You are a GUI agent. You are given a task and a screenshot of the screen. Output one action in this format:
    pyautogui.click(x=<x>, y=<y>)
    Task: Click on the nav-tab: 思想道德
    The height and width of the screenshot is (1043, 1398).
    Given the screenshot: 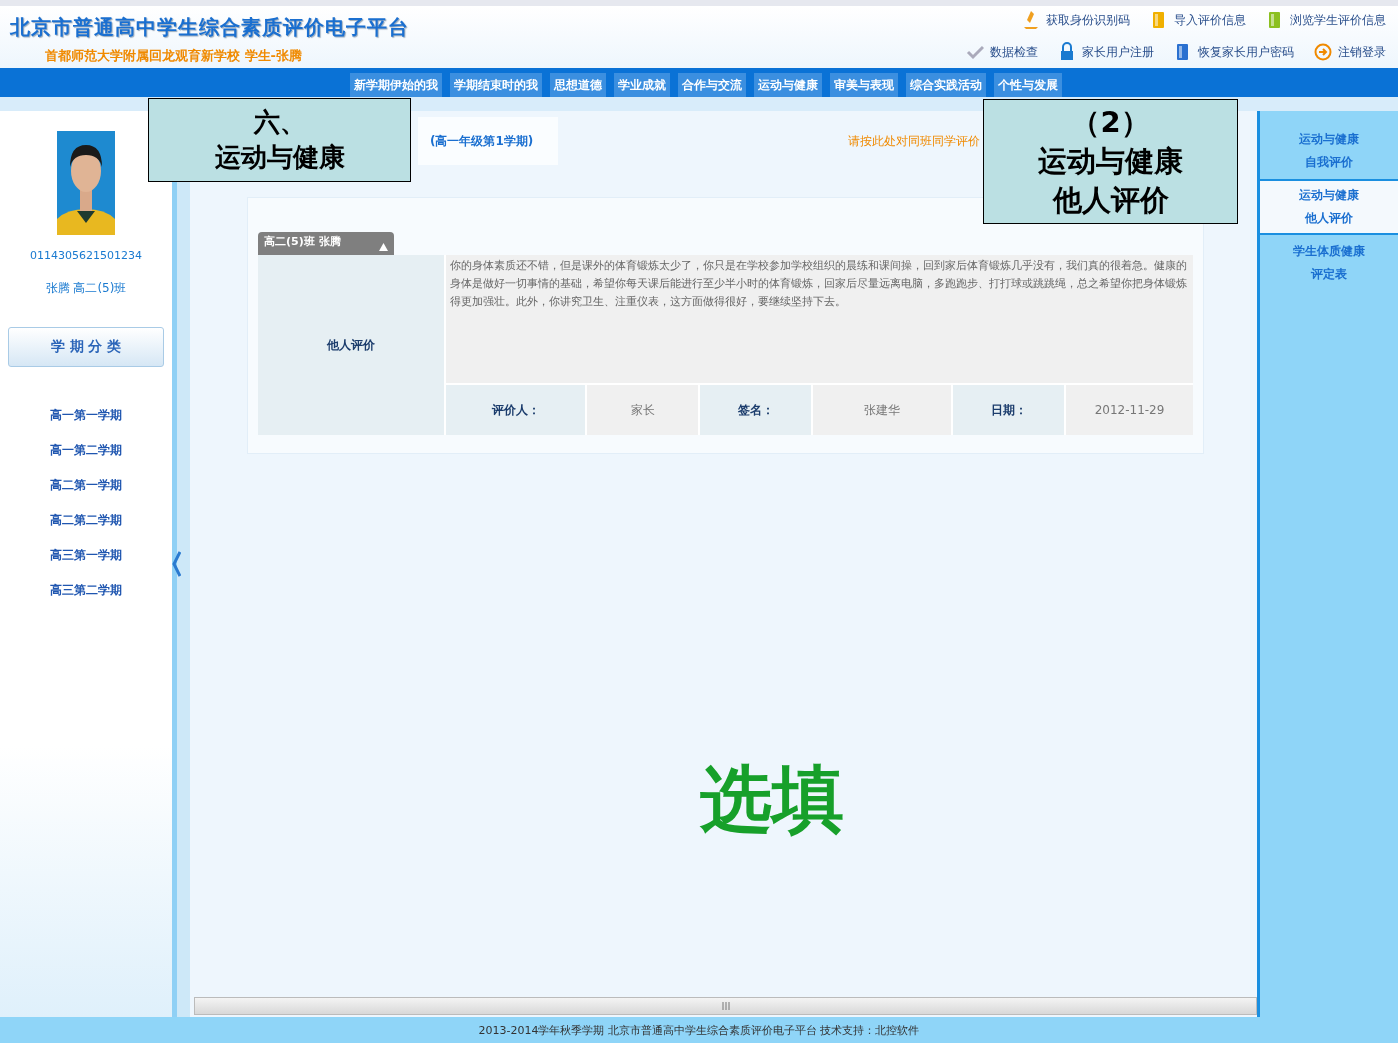 What is the action you would take?
    pyautogui.click(x=578, y=85)
    